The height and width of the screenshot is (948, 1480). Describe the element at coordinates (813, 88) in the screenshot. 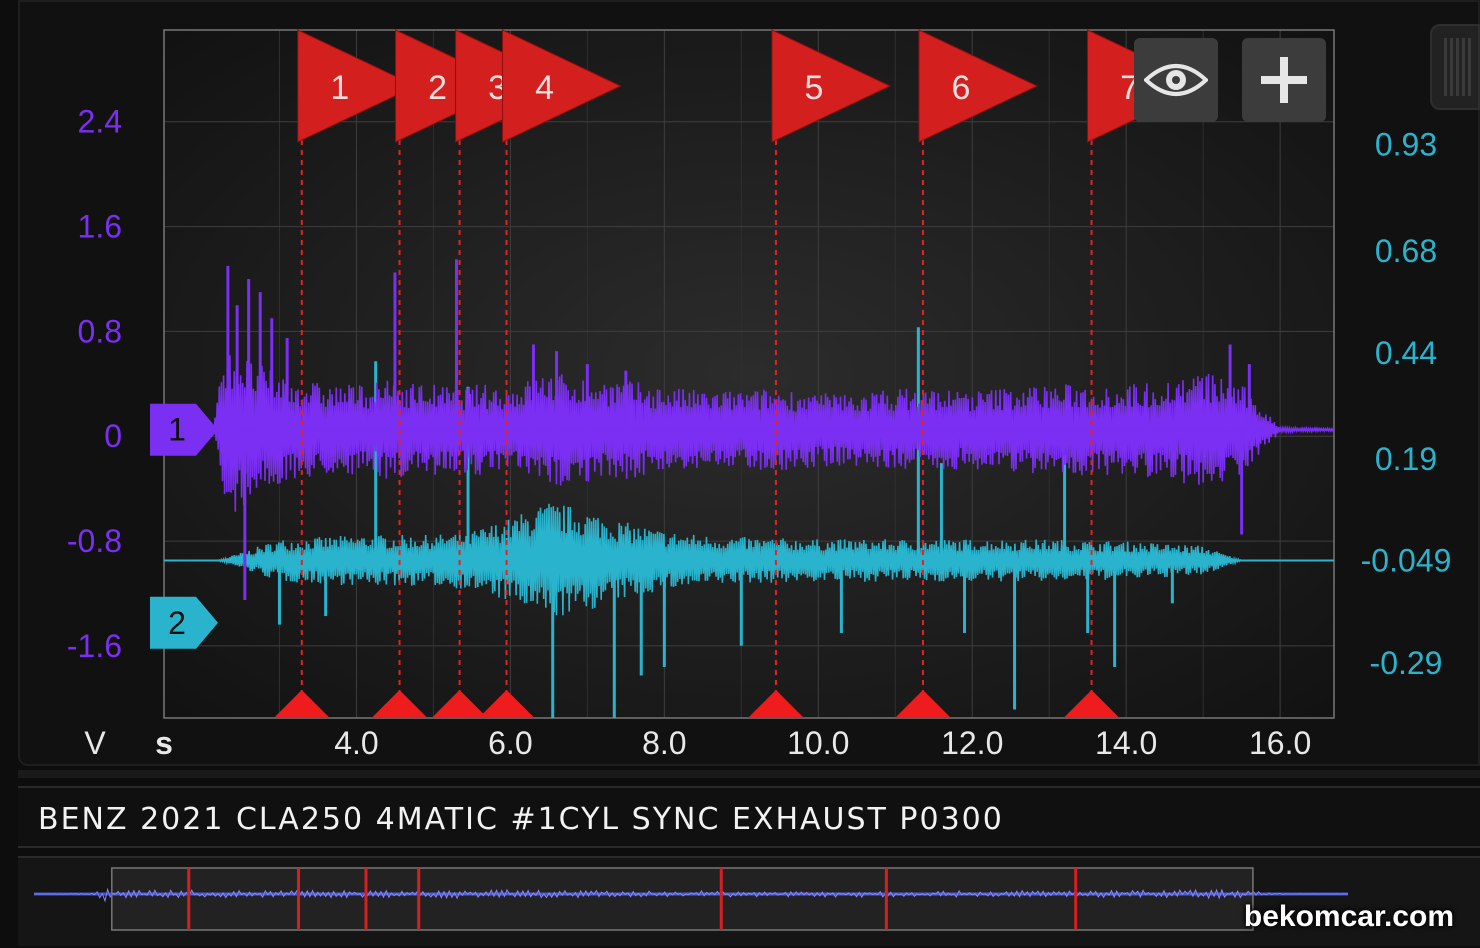

I see `marker-flag-label: 5` at that location.